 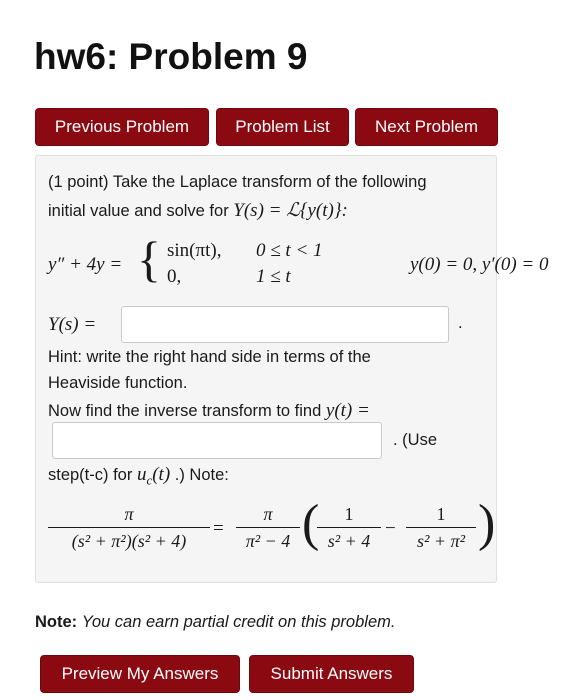 What do you see at coordinates (129, 541) in the screenshot?
I see `eq-lhs-den: (s² + π²)(s² + 4)` at bounding box center [129, 541].